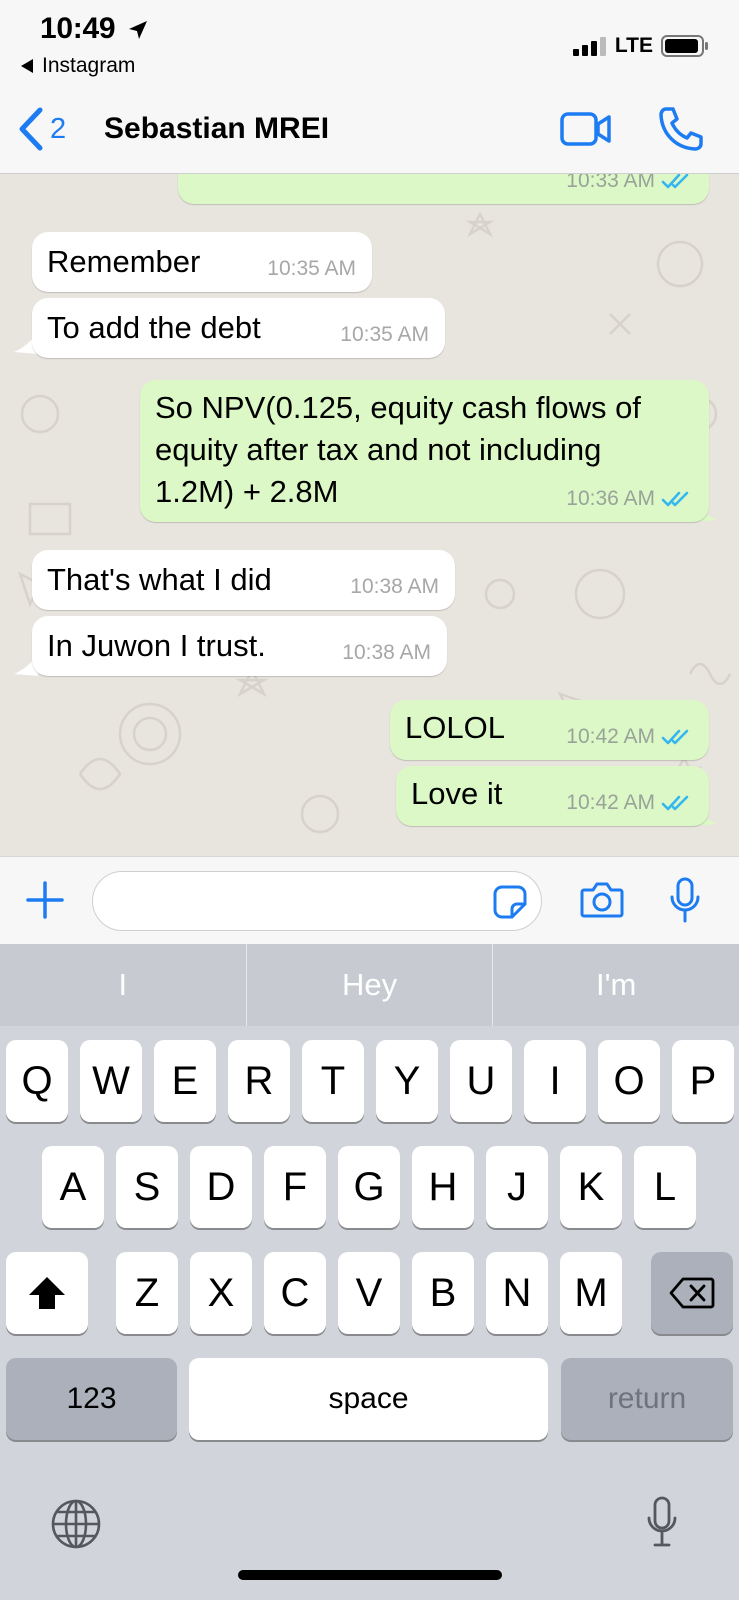 This screenshot has width=739, height=1600. What do you see at coordinates (202, 262) in the screenshot?
I see `message-bubble-incoming: Remember 10:35 AM` at bounding box center [202, 262].